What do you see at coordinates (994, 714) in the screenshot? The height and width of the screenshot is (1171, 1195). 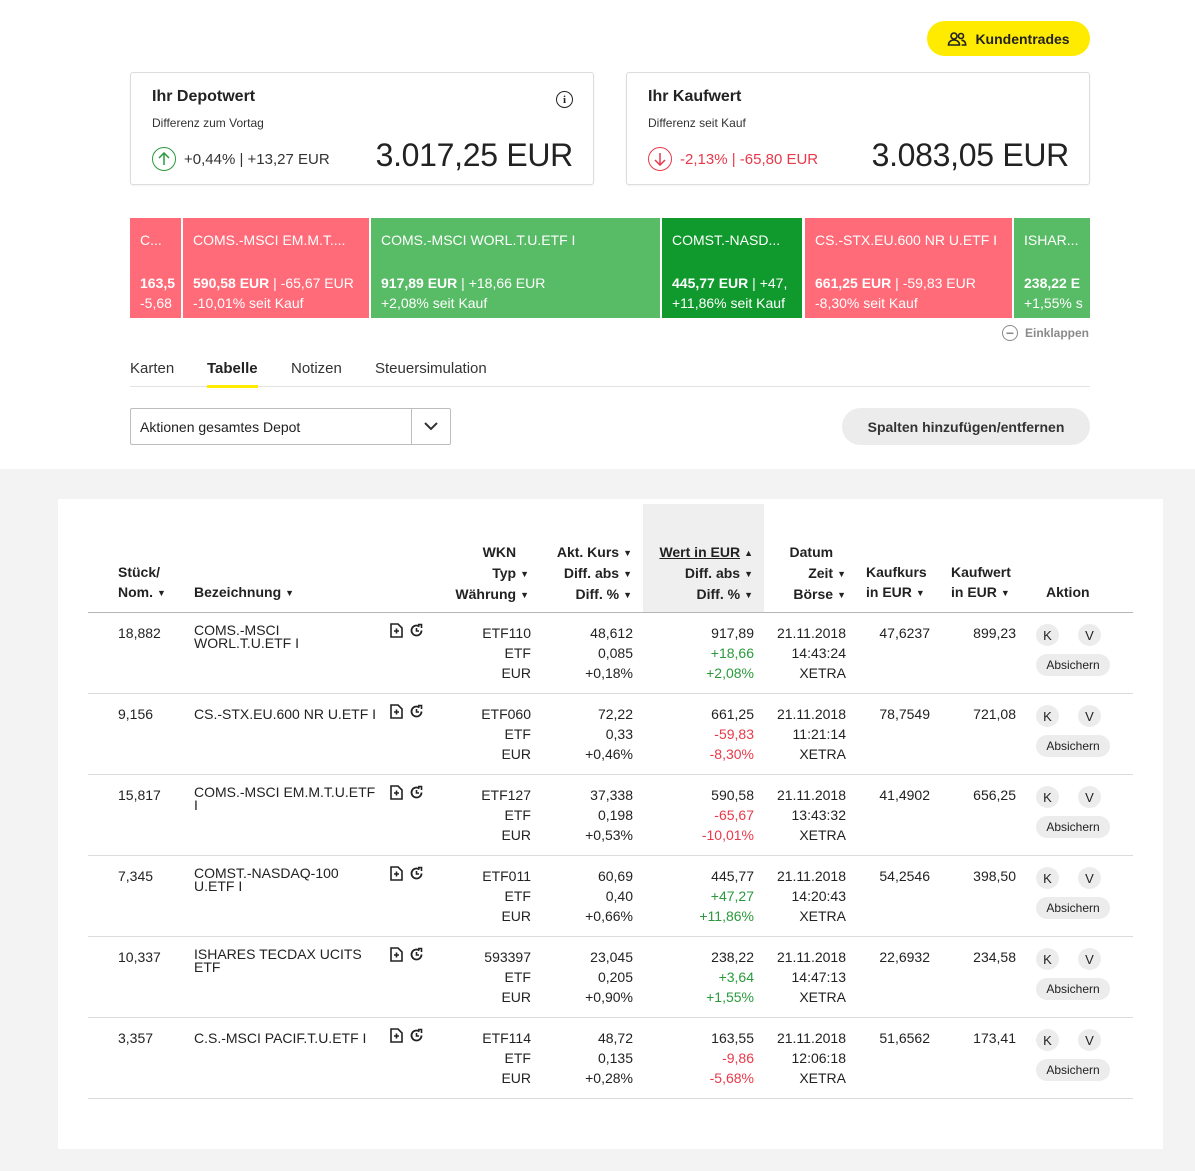 I see `cell-kaufwert: 721,08` at bounding box center [994, 714].